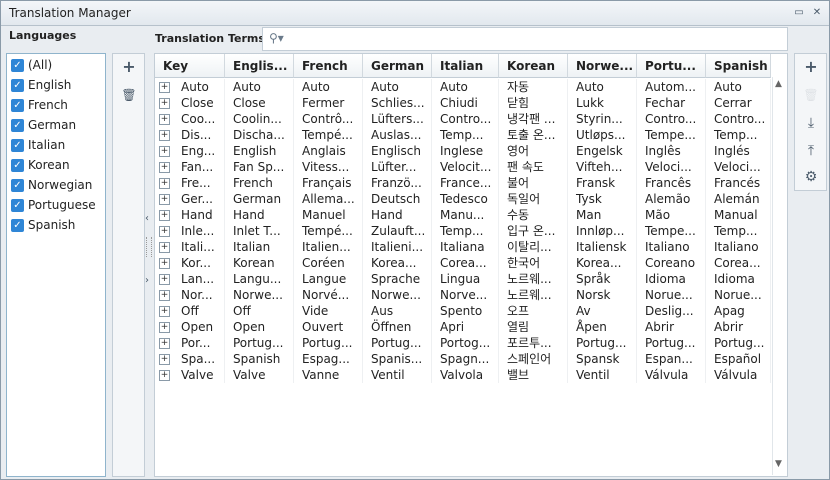 The height and width of the screenshot is (480, 830). I want to click on table-cell: Apri, so click(467, 327).